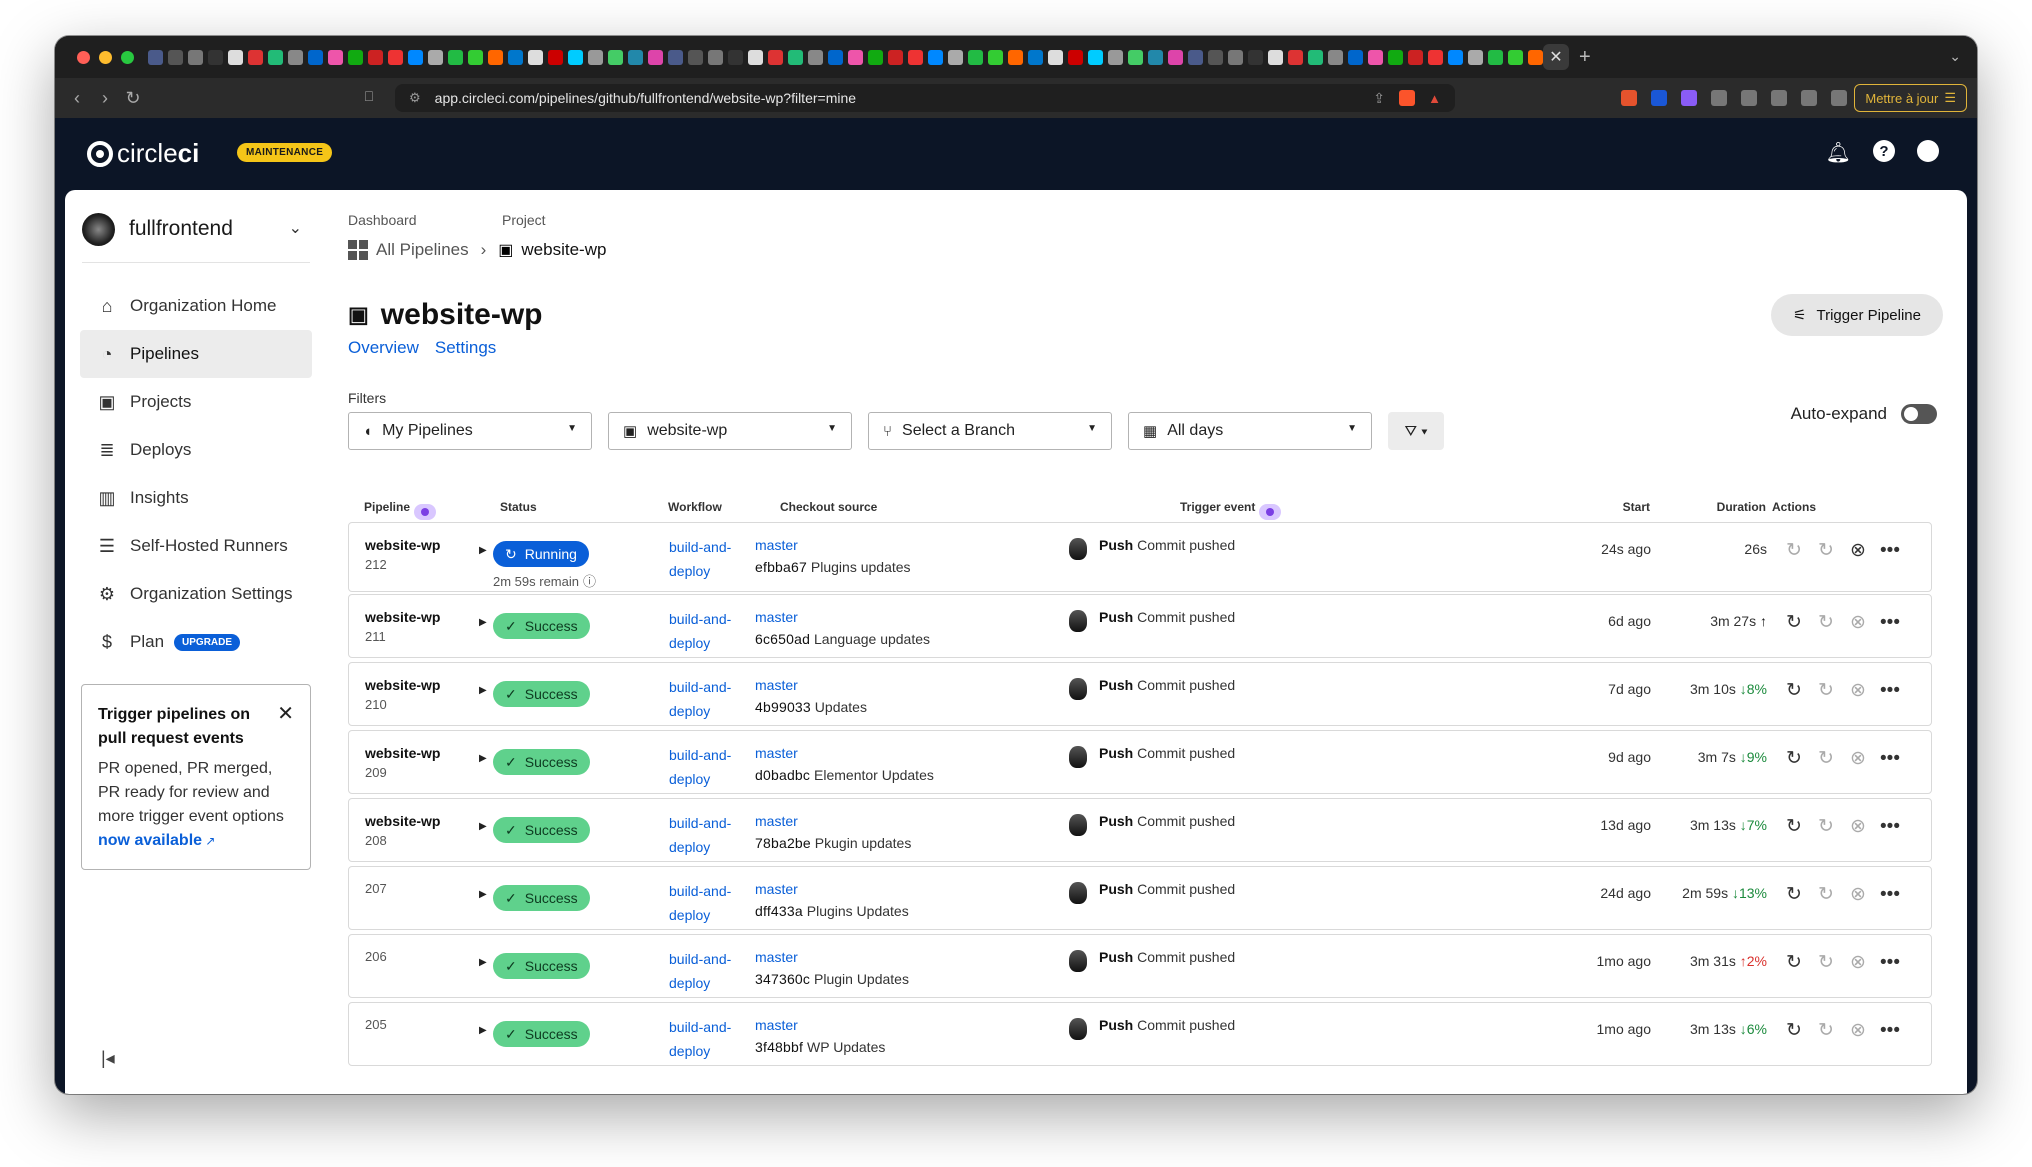  I want to click on sidebar-item-pipelines: ◔ Pipelines, so click(196, 354).